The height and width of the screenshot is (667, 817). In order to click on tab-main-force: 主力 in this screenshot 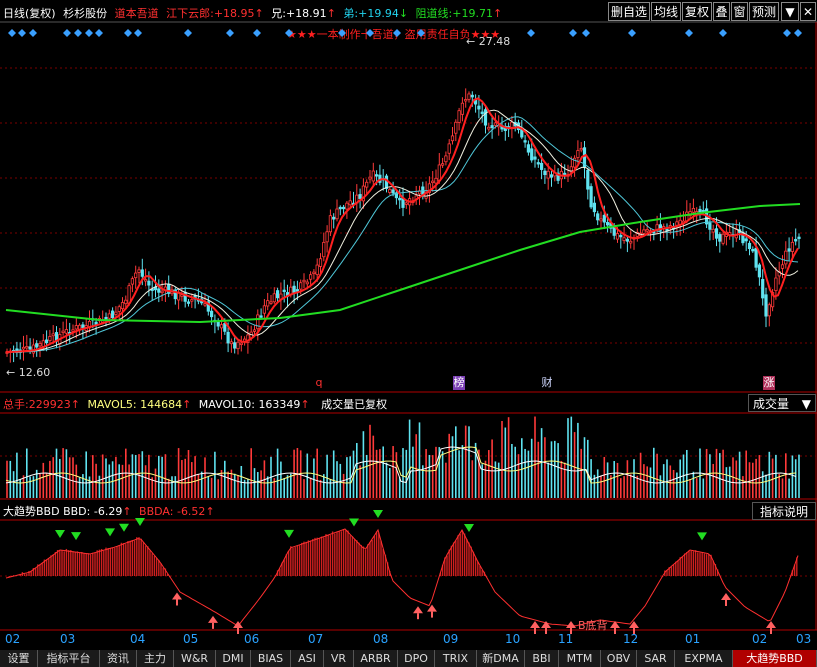, I will do `click(155, 658)`.